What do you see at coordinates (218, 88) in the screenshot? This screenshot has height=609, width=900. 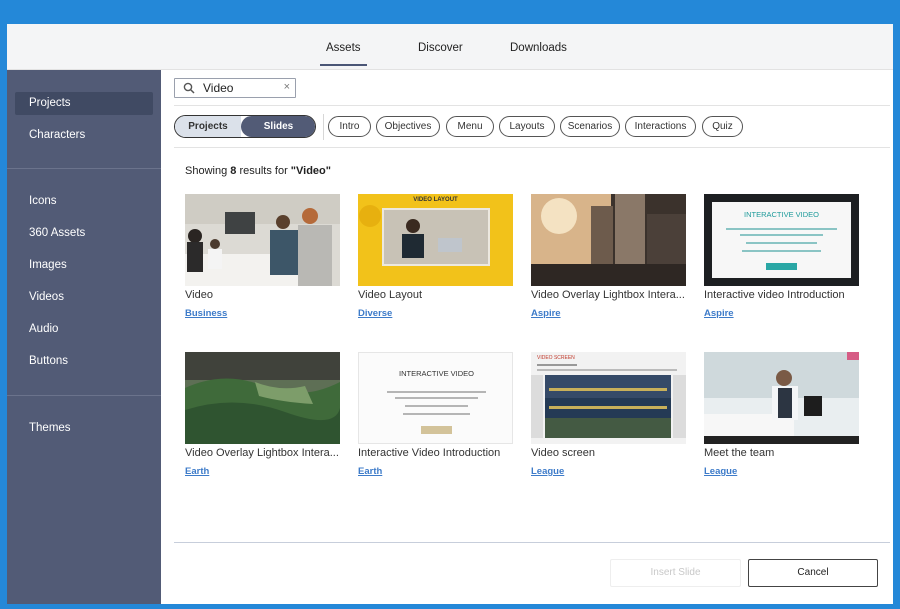 I see `search-value: Video` at bounding box center [218, 88].